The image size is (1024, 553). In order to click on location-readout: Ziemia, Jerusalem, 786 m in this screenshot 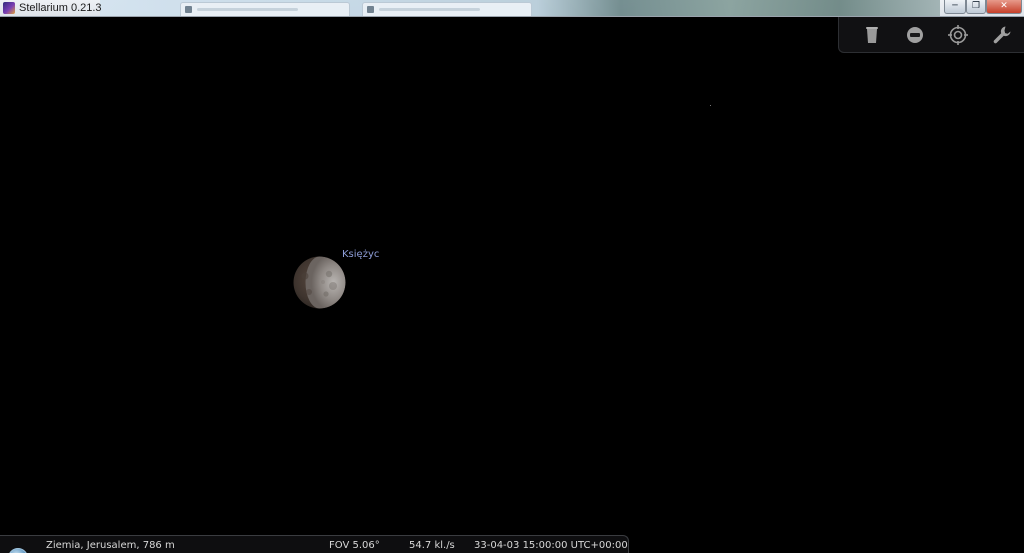, I will do `click(110, 545)`.